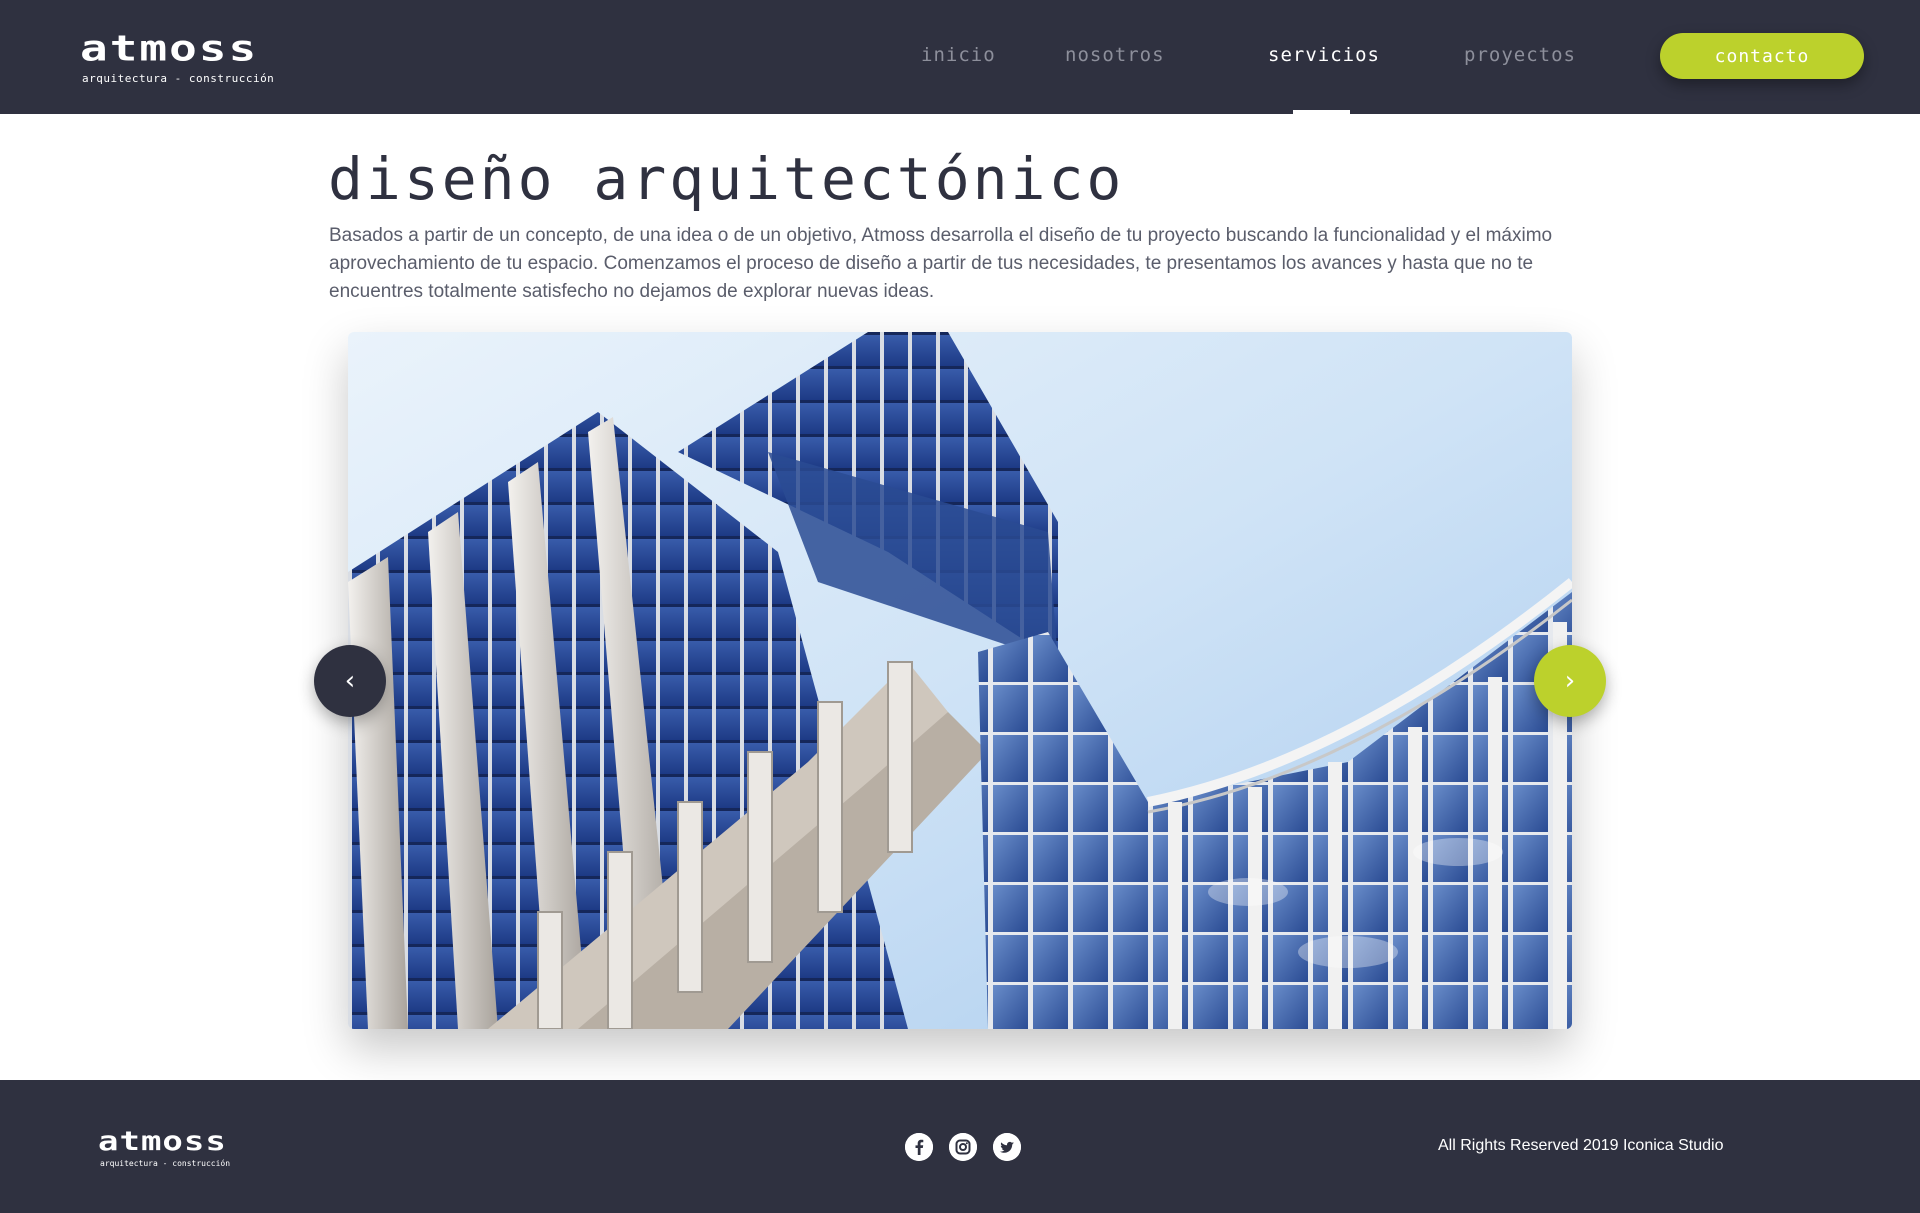  What do you see at coordinates (919, 1147) in the screenshot?
I see `facebook-icon` at bounding box center [919, 1147].